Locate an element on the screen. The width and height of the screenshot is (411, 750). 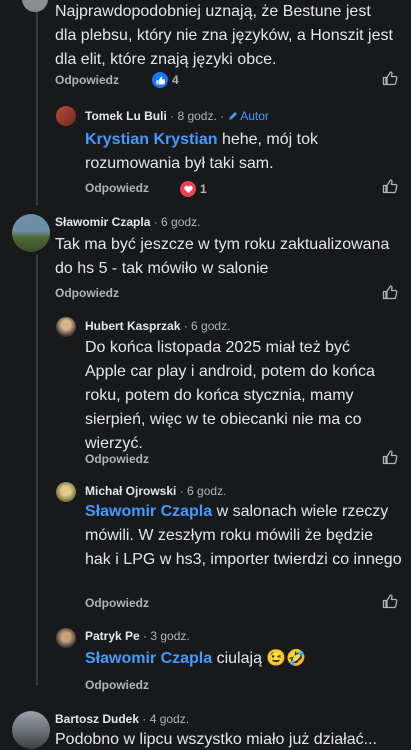
comment-header: Bartosz Dudek · 4 godz. is located at coordinates (122, 719).